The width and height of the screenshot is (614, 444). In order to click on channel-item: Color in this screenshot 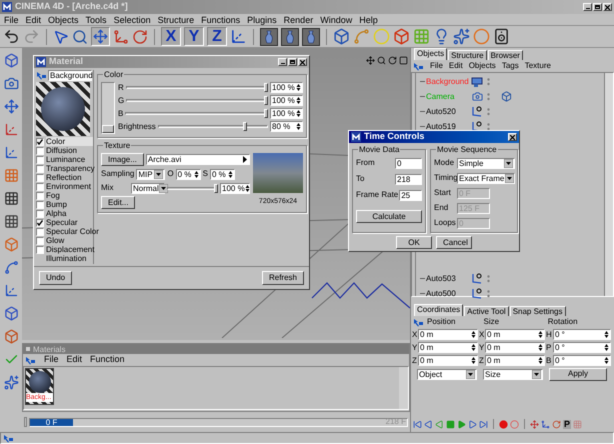, I will do `click(69, 141)`.